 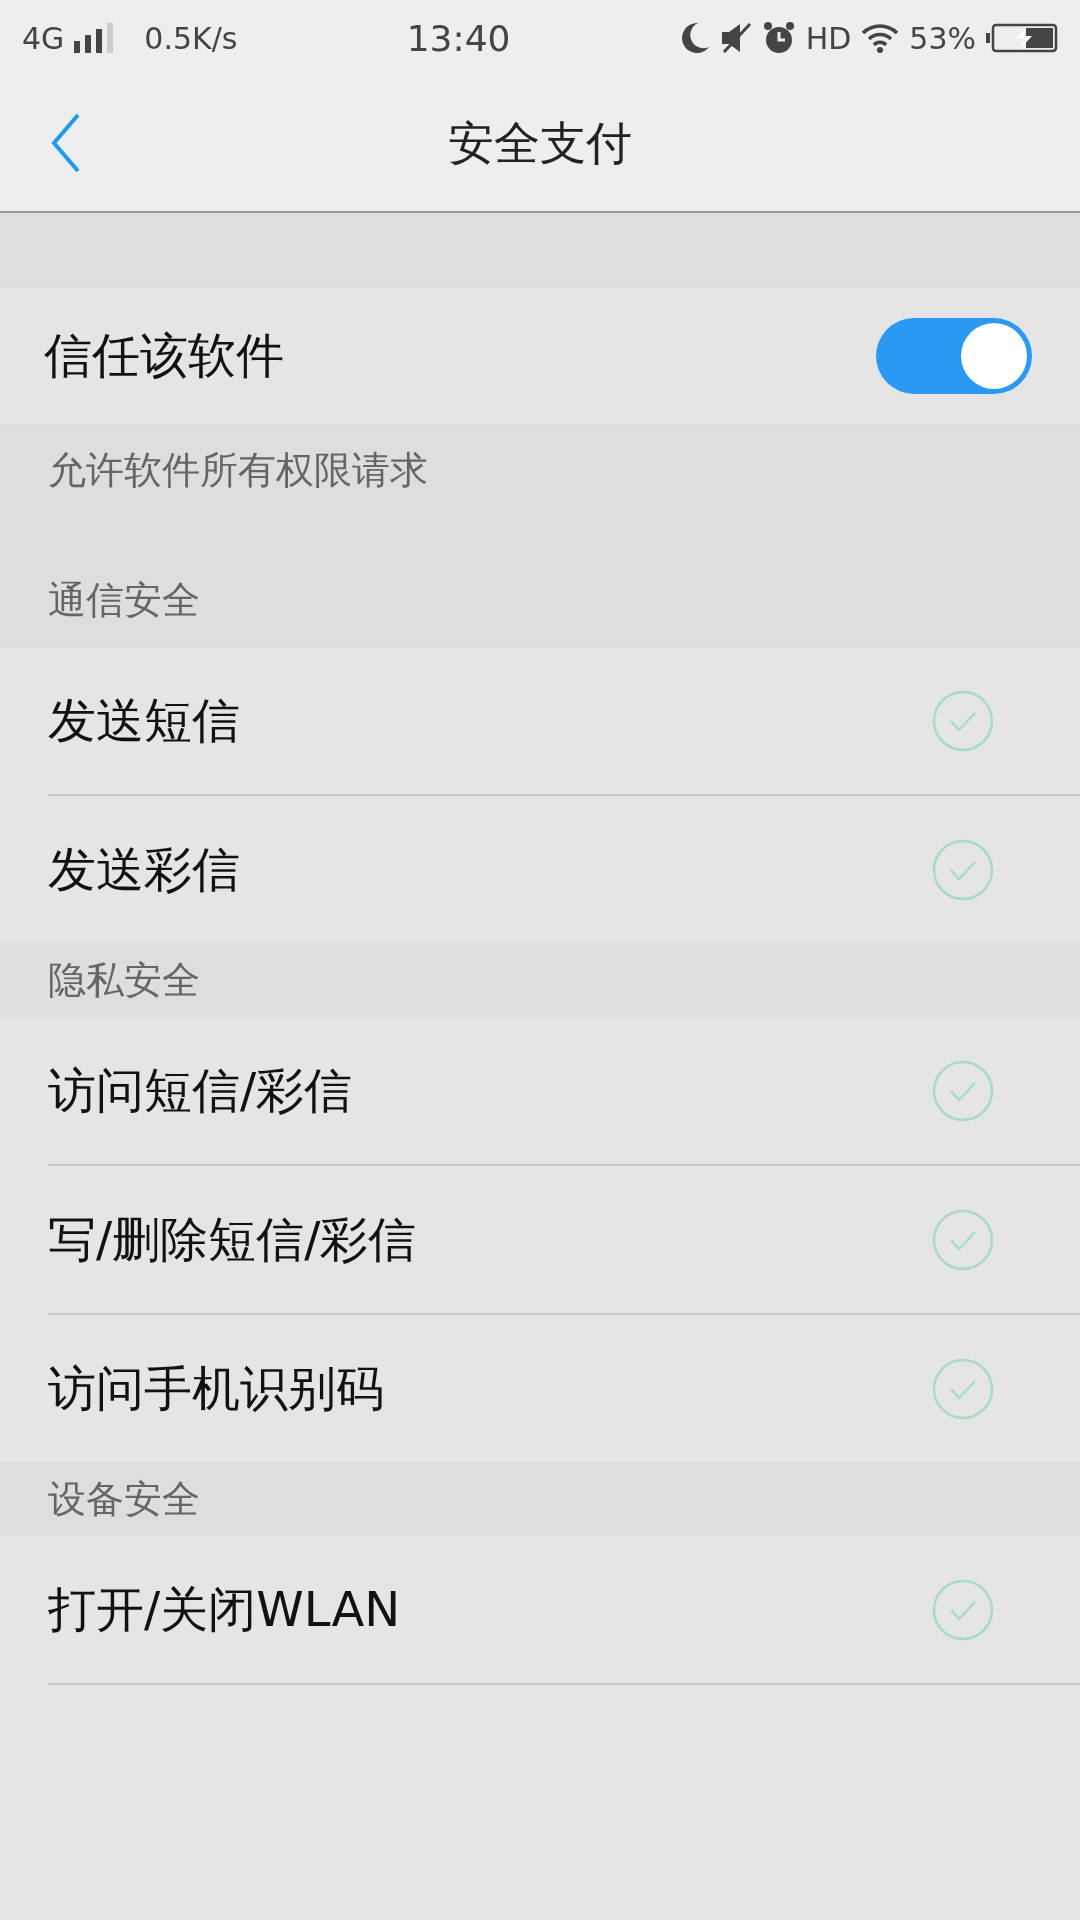 I want to click on permission-label: 写/删除短信/彩信, so click(x=232, y=1239).